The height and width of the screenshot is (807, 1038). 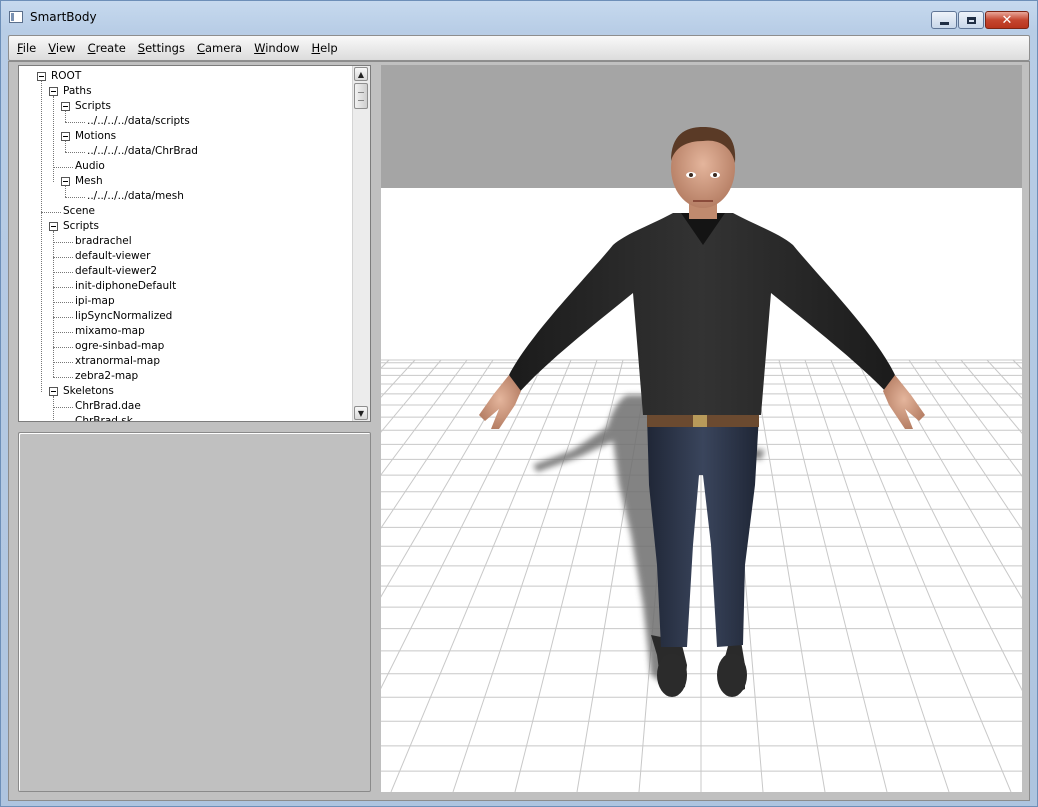 I want to click on tree-item-label: ipi-map, so click(x=95, y=301).